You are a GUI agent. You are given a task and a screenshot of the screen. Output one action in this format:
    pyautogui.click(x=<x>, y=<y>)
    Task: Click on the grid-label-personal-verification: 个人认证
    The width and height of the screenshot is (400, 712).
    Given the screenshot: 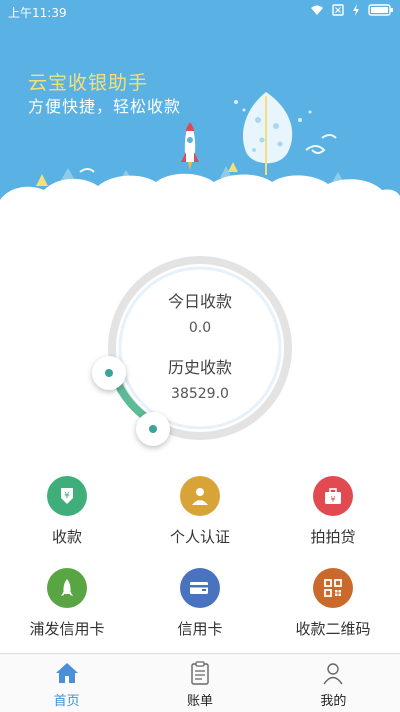 What is the action you would take?
    pyautogui.click(x=199, y=537)
    